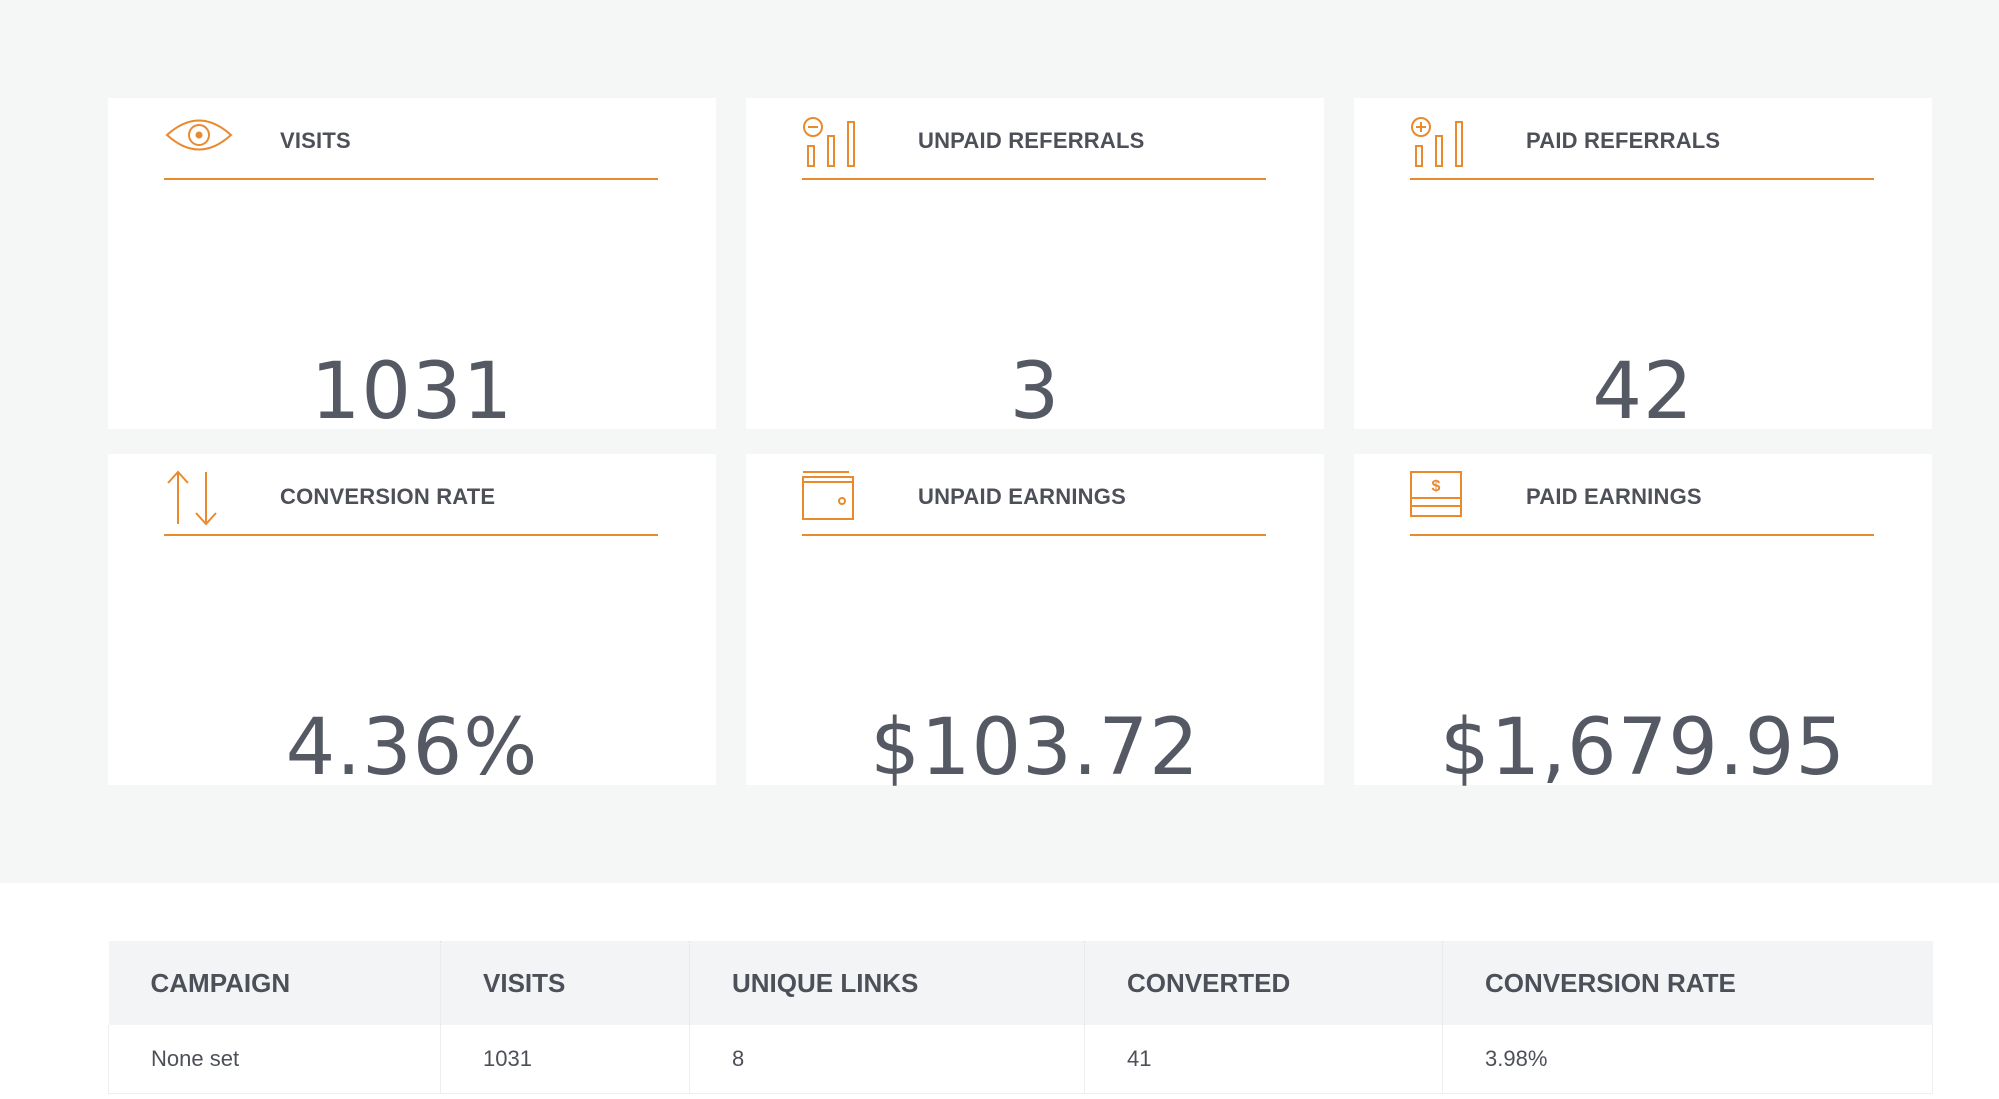 The width and height of the screenshot is (1999, 1099). Describe the element at coordinates (1687, 983) in the screenshot. I see `column-header-conversion-rate: CONVERSION RATE` at that location.